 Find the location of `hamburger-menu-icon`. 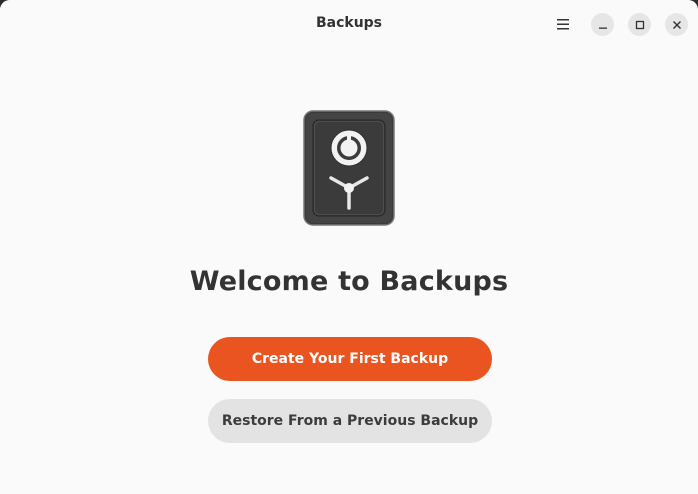

hamburger-menu-icon is located at coordinates (563, 23).